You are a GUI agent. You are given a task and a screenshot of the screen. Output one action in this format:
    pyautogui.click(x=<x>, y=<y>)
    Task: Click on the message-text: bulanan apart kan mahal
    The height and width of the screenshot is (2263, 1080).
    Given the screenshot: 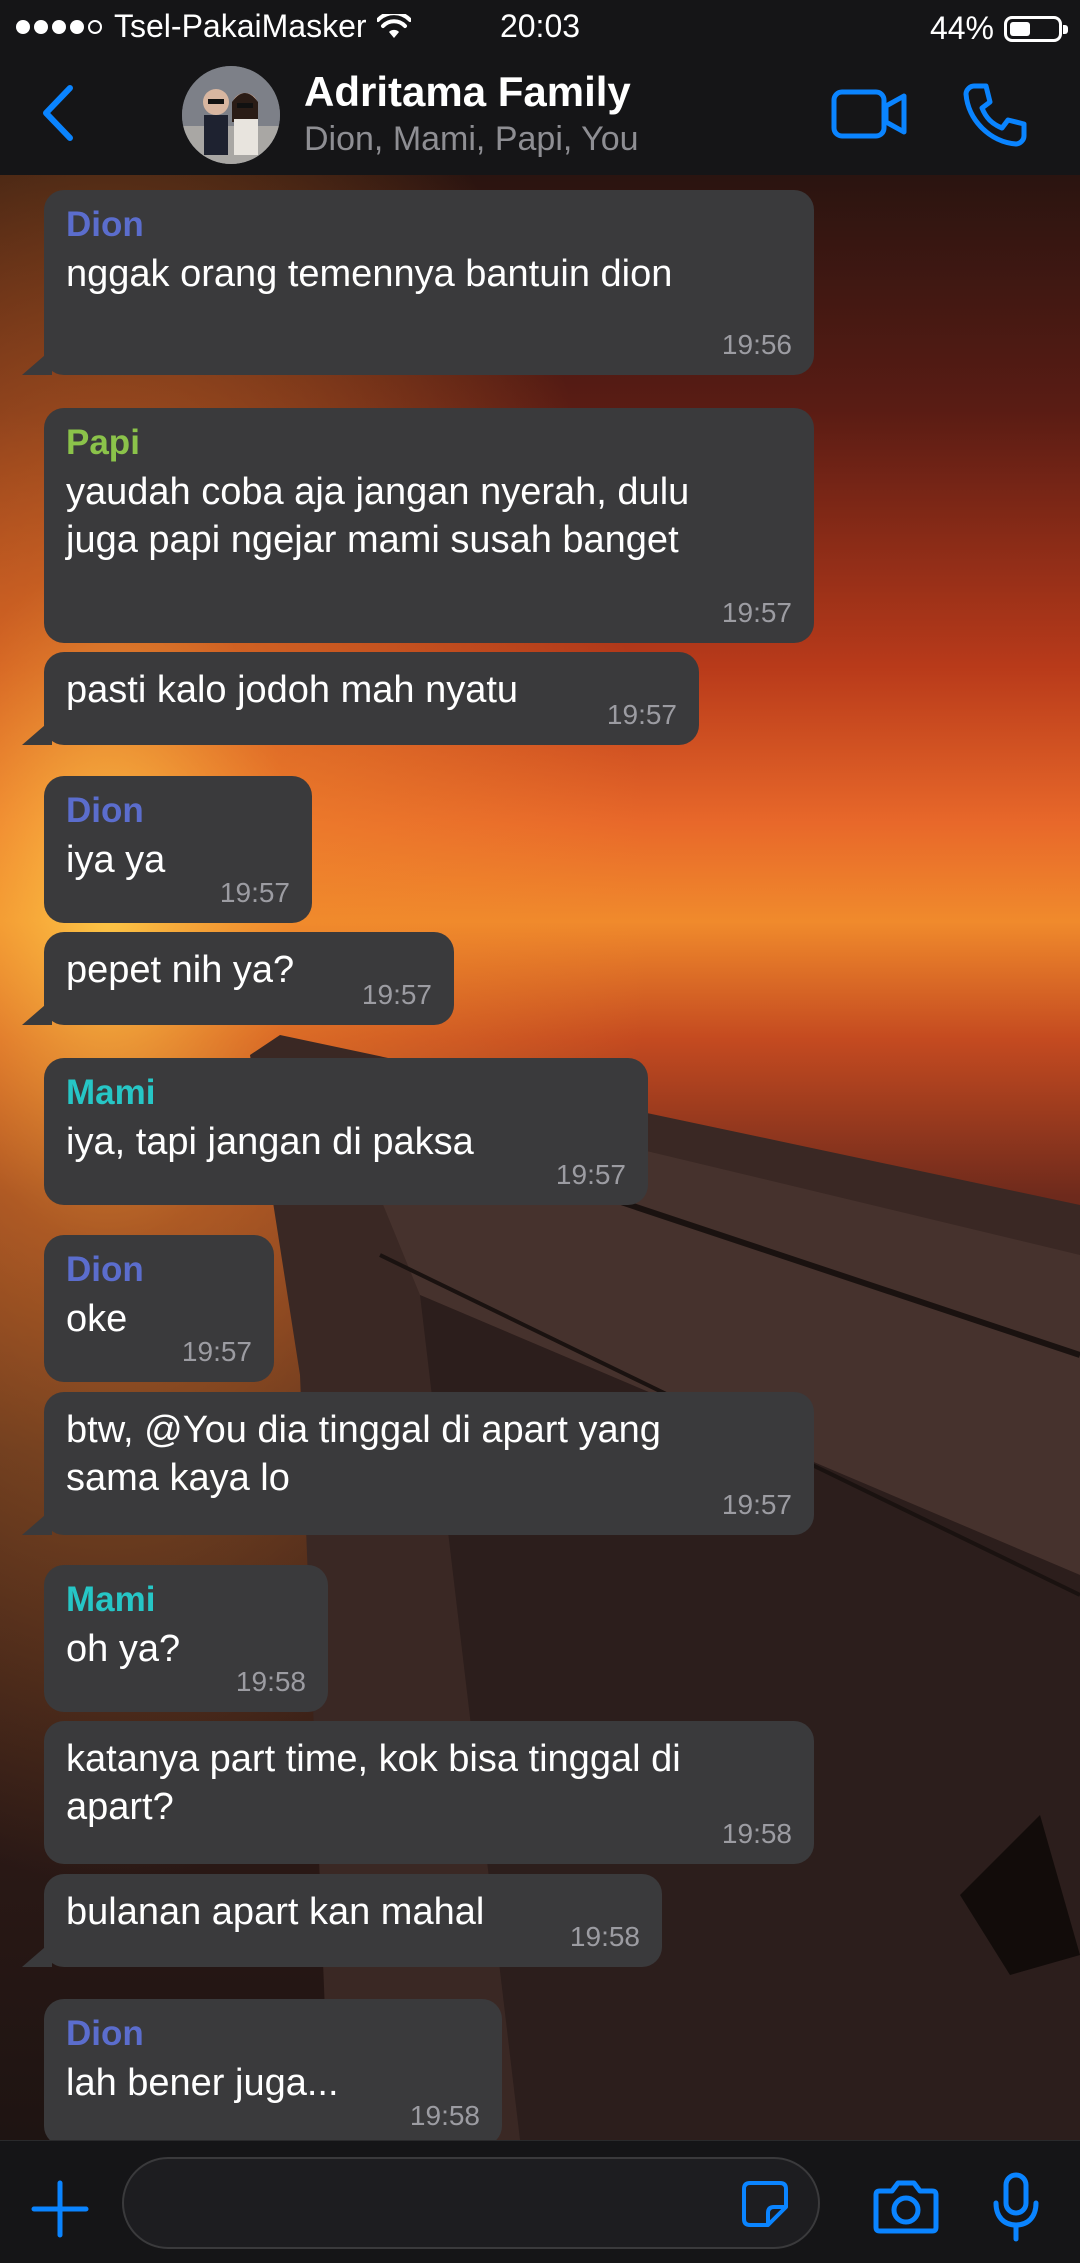 What is the action you would take?
    pyautogui.click(x=275, y=1912)
    